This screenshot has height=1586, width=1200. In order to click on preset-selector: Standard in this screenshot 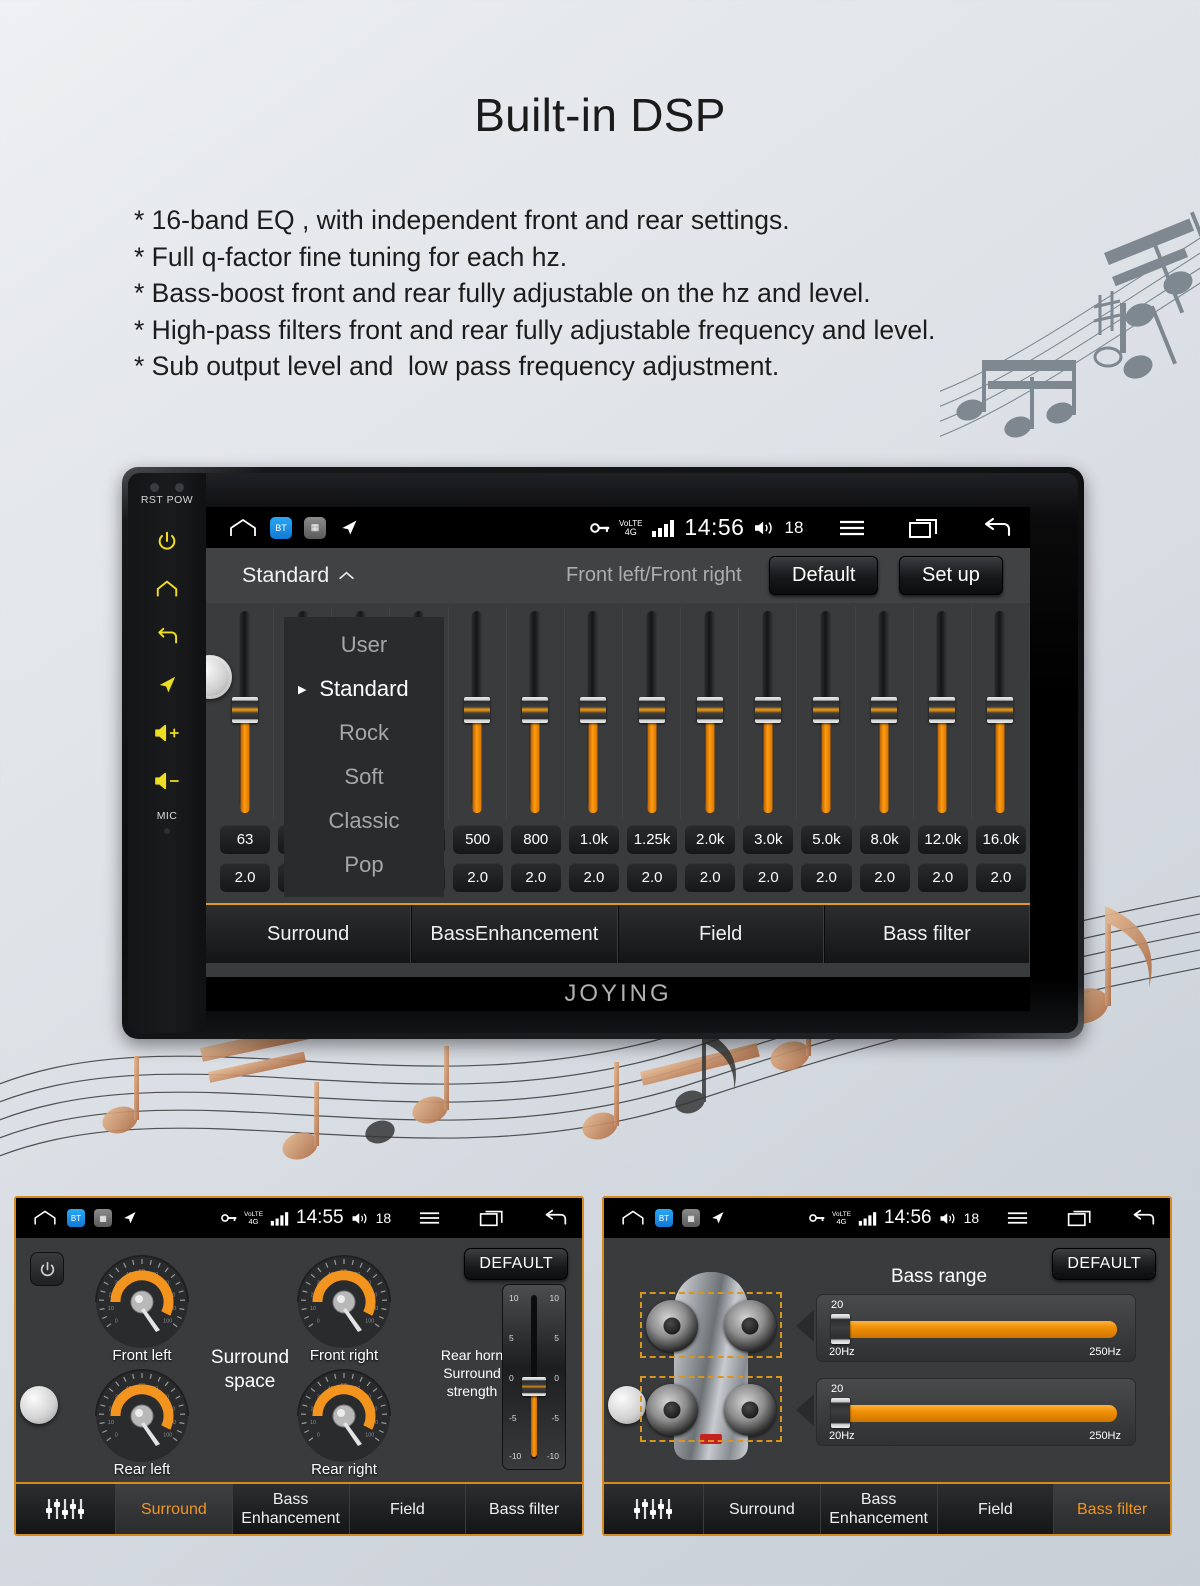, I will do `click(298, 575)`.